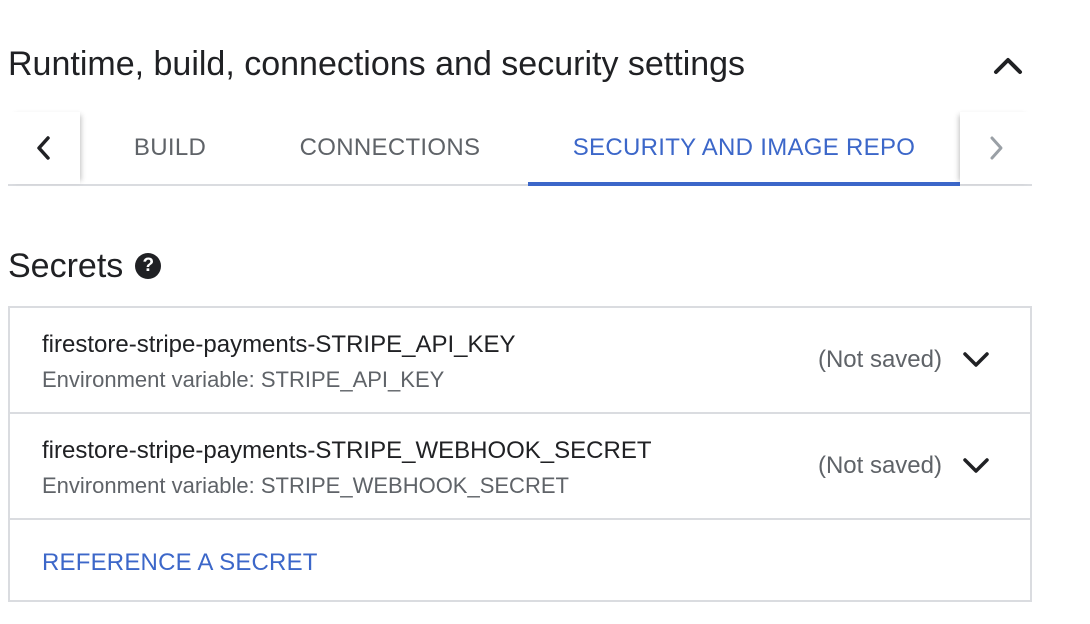 The image size is (1090, 624). I want to click on help-circle-icon: ?, so click(148, 266).